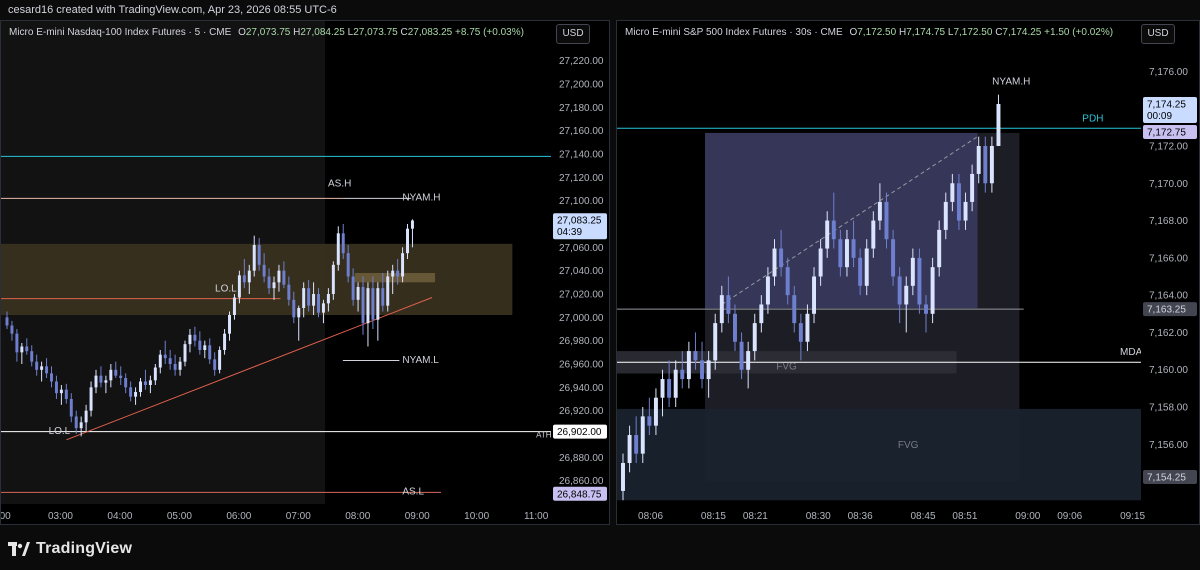 This screenshot has height=570, width=1200. Describe the element at coordinates (1159, 116) in the screenshot. I see `bar-countdown-text: 00:09` at that location.